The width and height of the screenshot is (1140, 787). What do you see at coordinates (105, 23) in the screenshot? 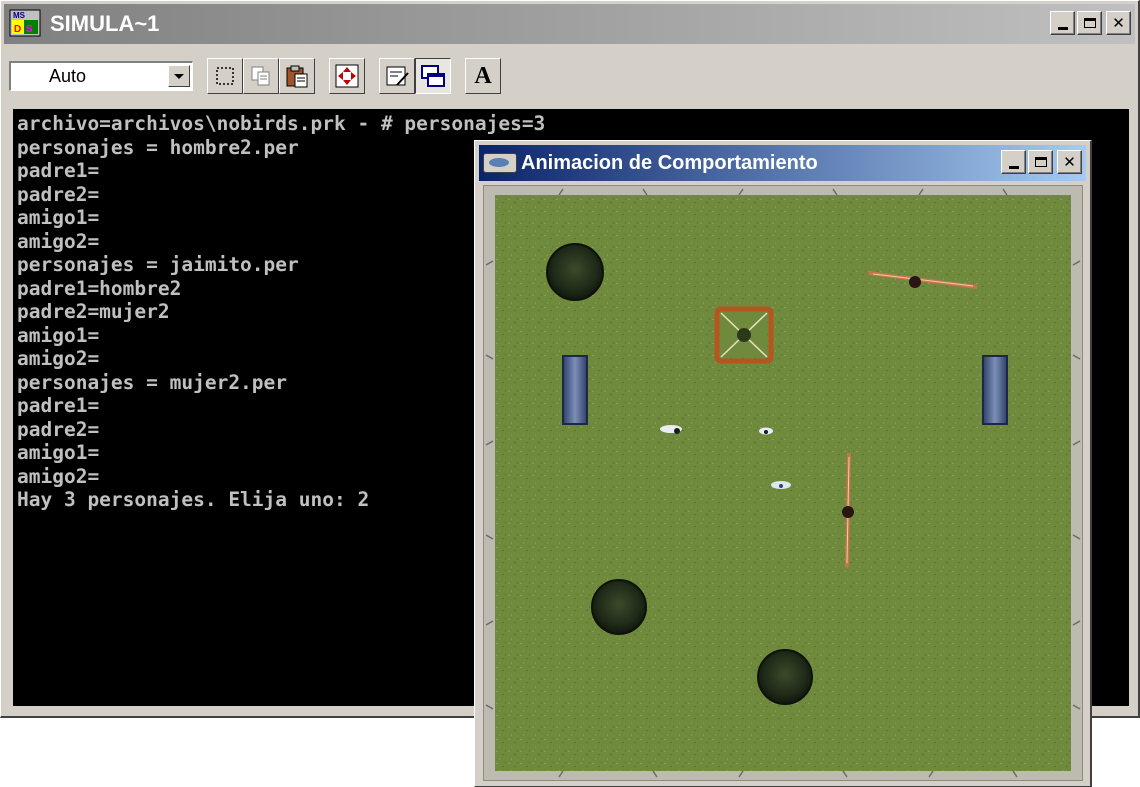
I see `console-title: SIMULA~1` at bounding box center [105, 23].